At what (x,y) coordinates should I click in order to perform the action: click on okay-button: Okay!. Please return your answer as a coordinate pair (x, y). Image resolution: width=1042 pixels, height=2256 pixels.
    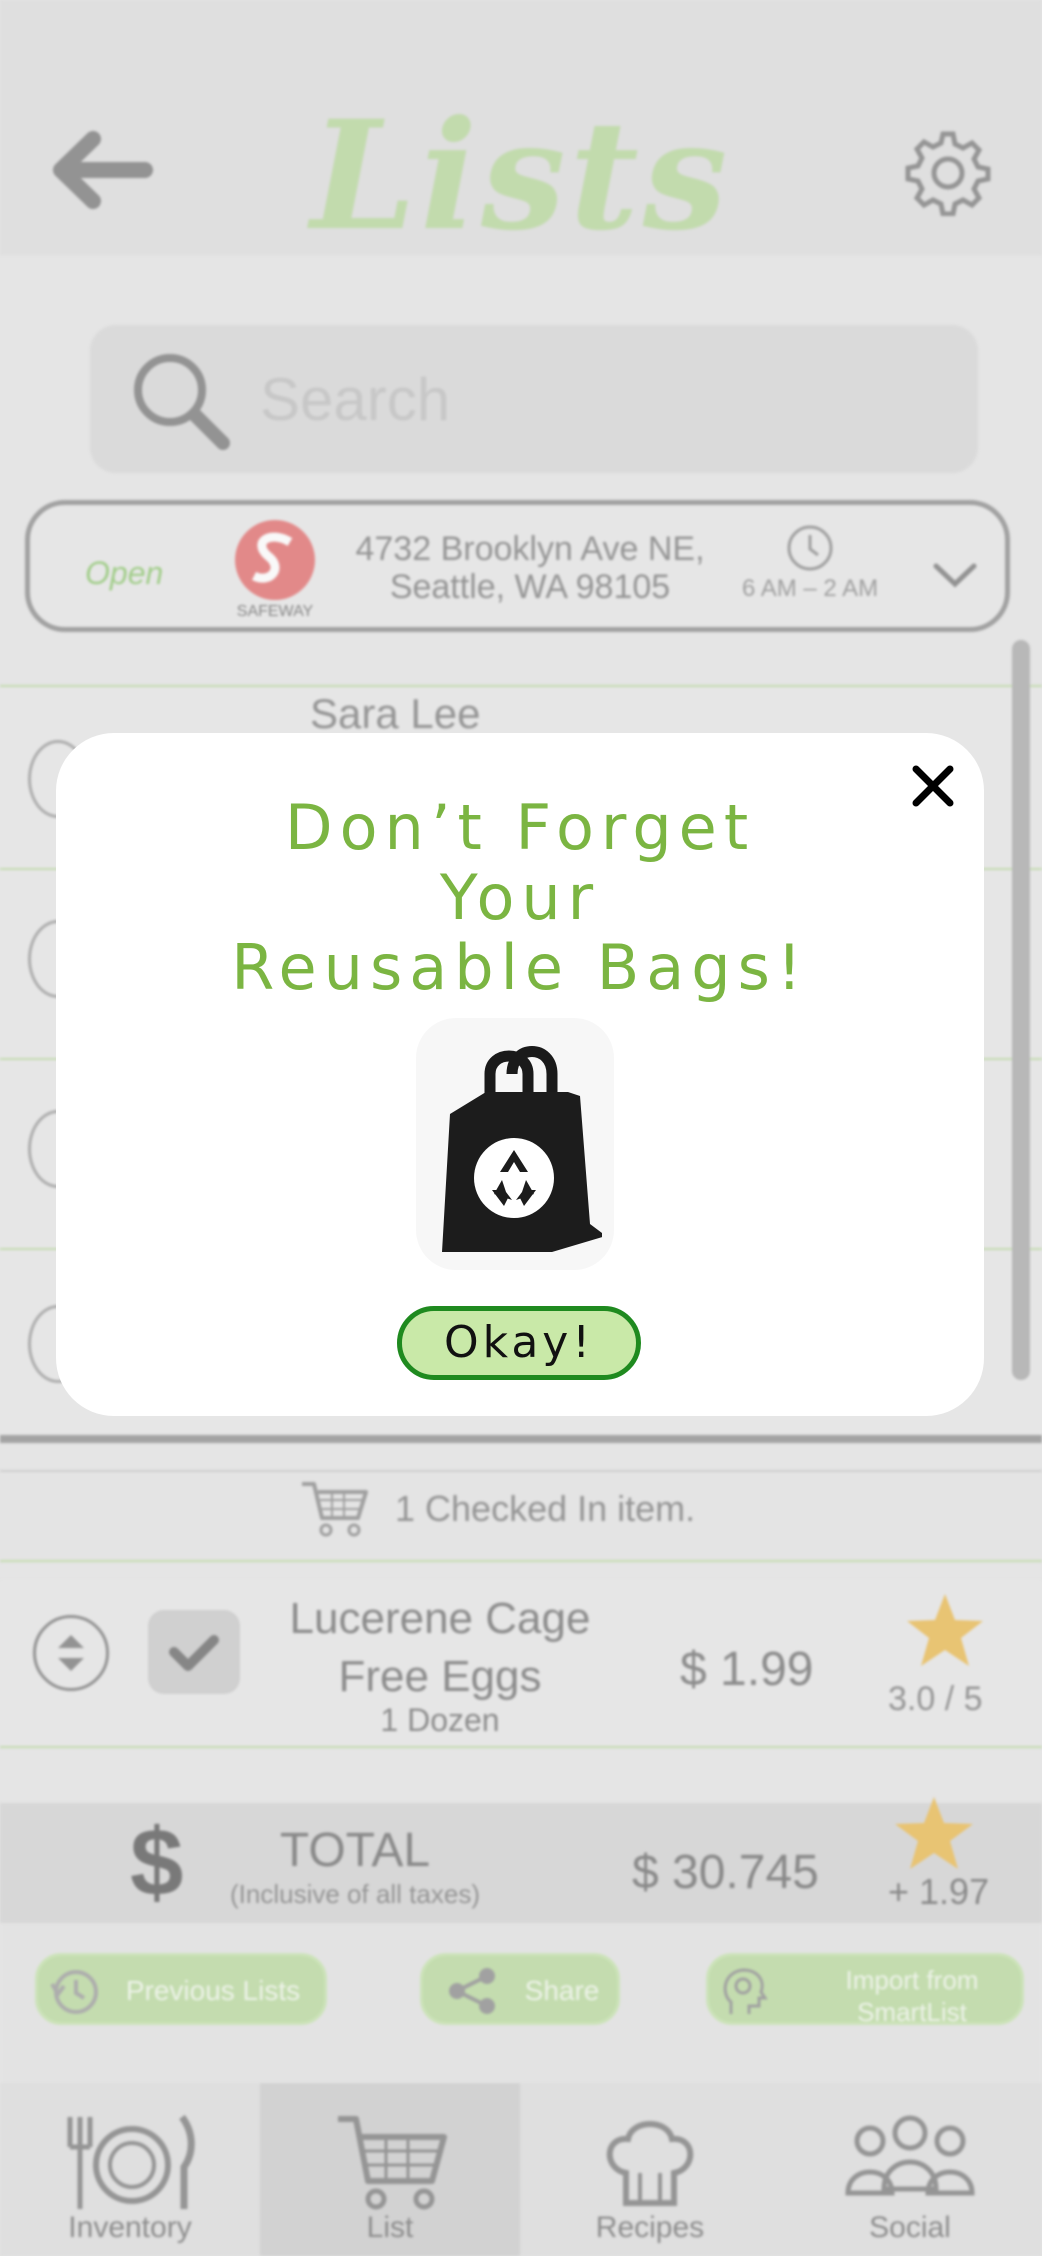
    Looking at the image, I should click on (519, 1343).